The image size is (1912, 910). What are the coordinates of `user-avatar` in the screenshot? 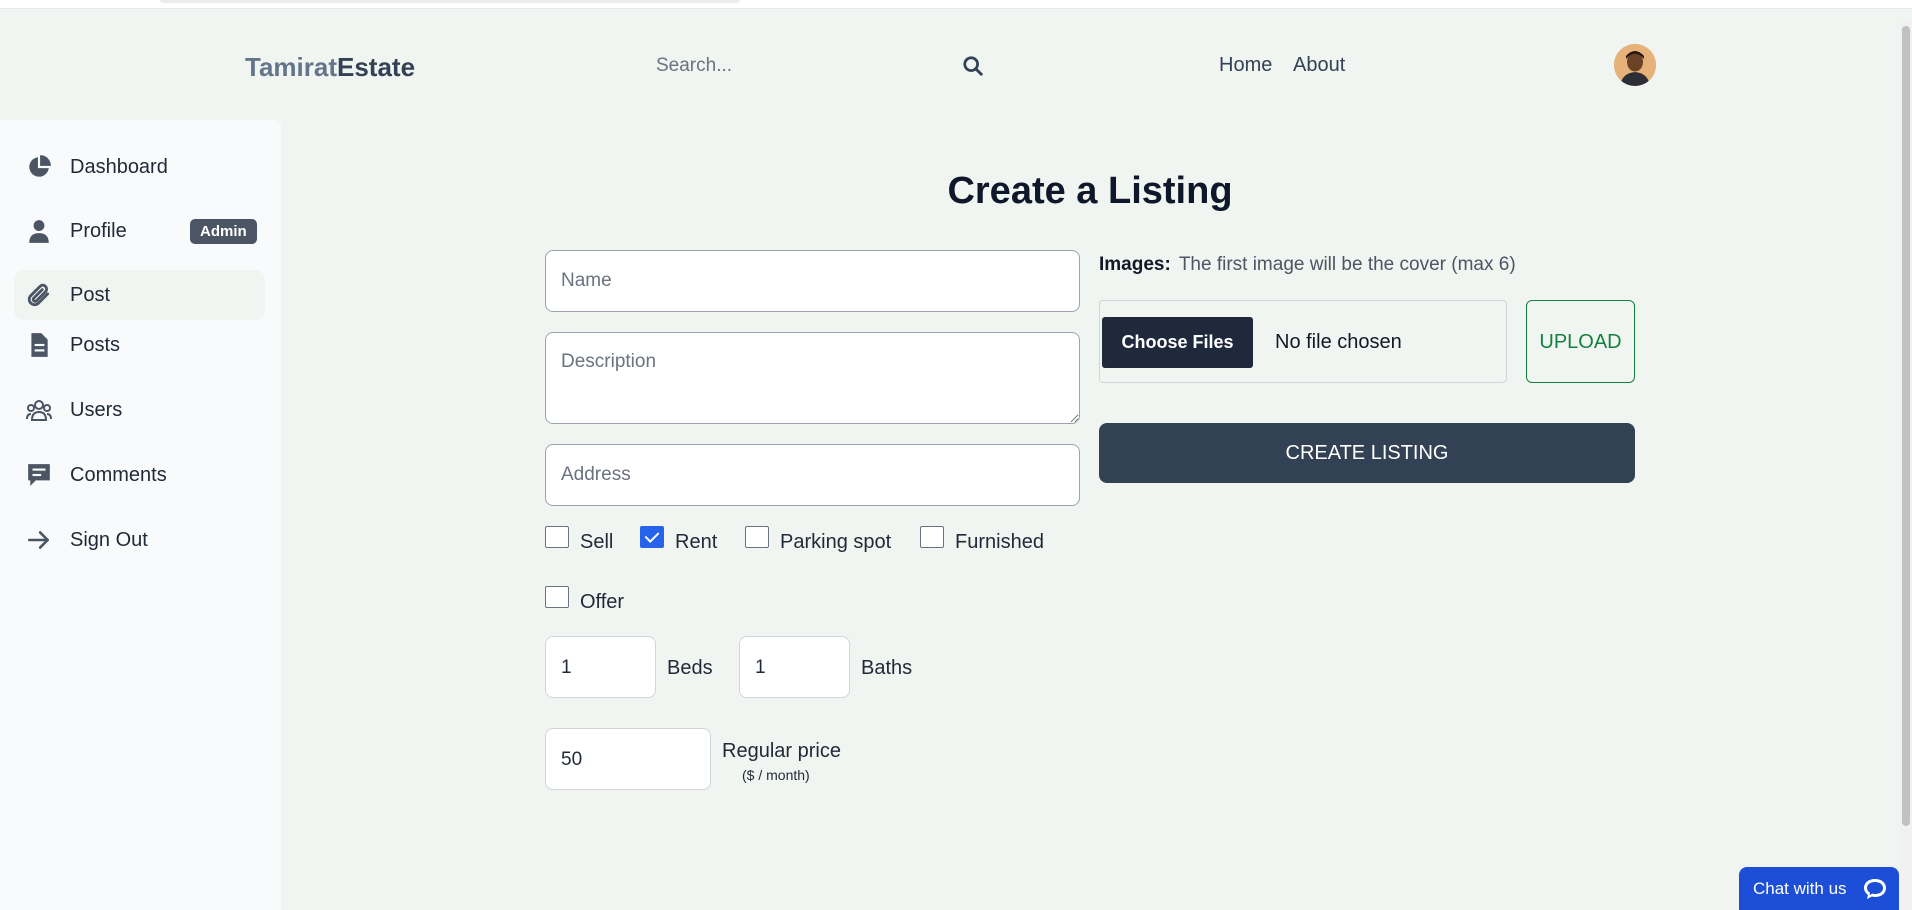 It's located at (1635, 65).